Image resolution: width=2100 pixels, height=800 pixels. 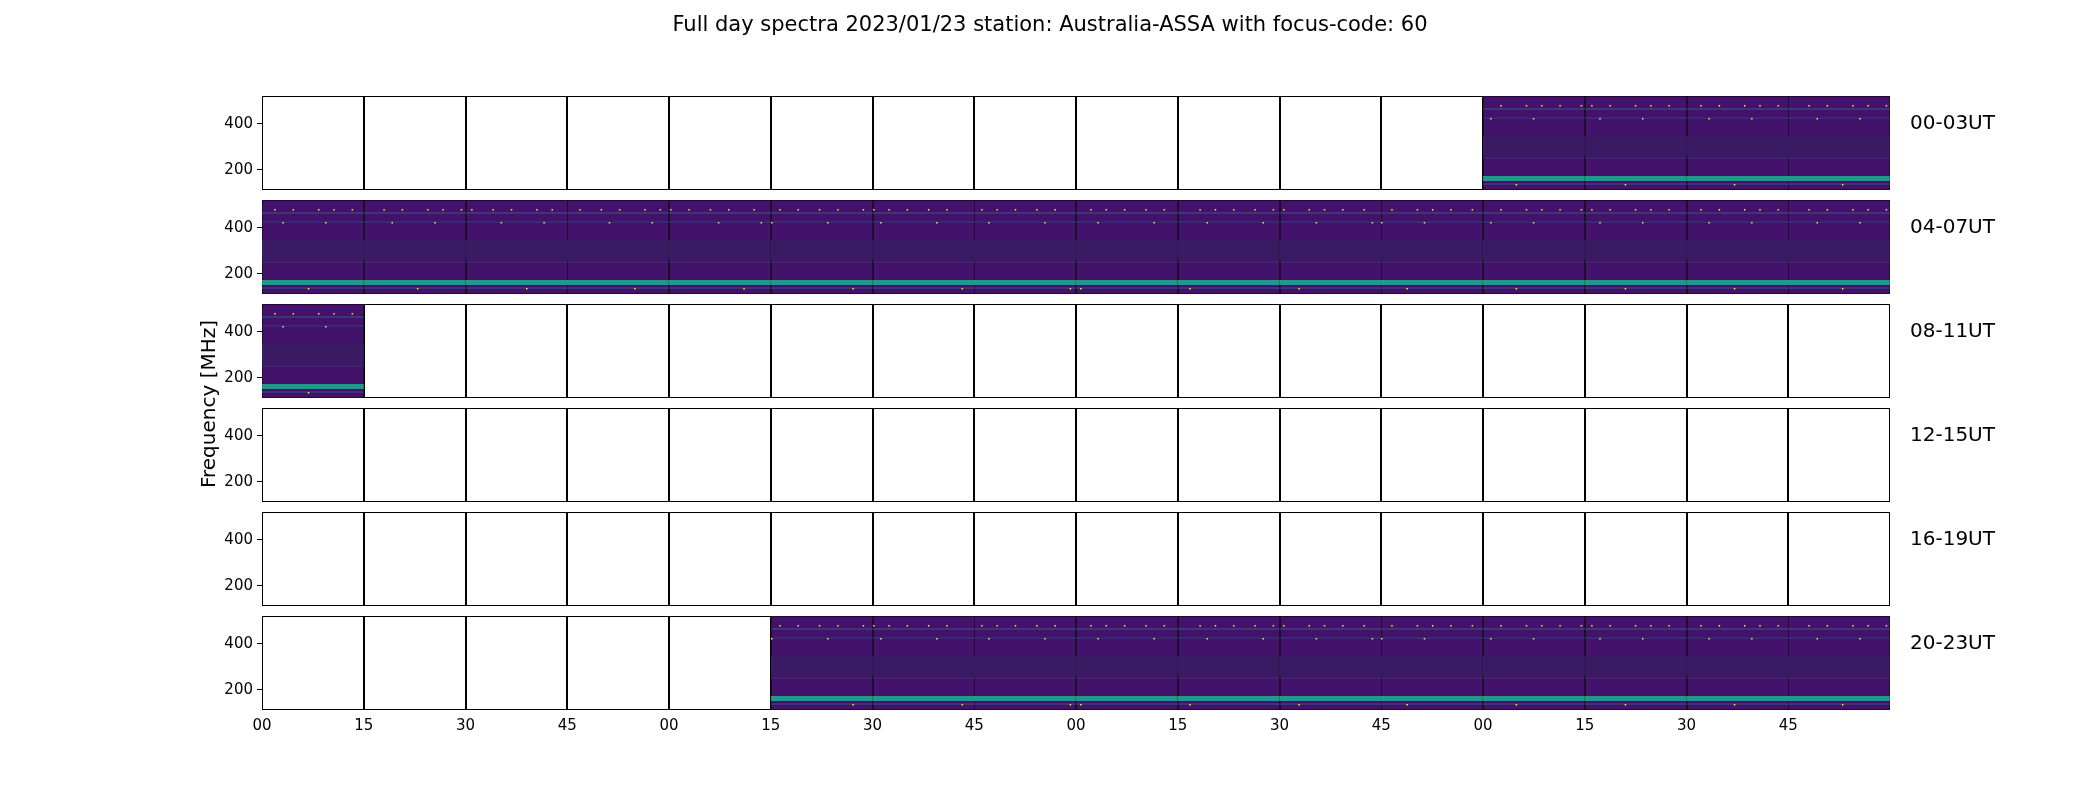 What do you see at coordinates (1952, 642) in the screenshot?
I see `row-label: 20-23UT` at bounding box center [1952, 642].